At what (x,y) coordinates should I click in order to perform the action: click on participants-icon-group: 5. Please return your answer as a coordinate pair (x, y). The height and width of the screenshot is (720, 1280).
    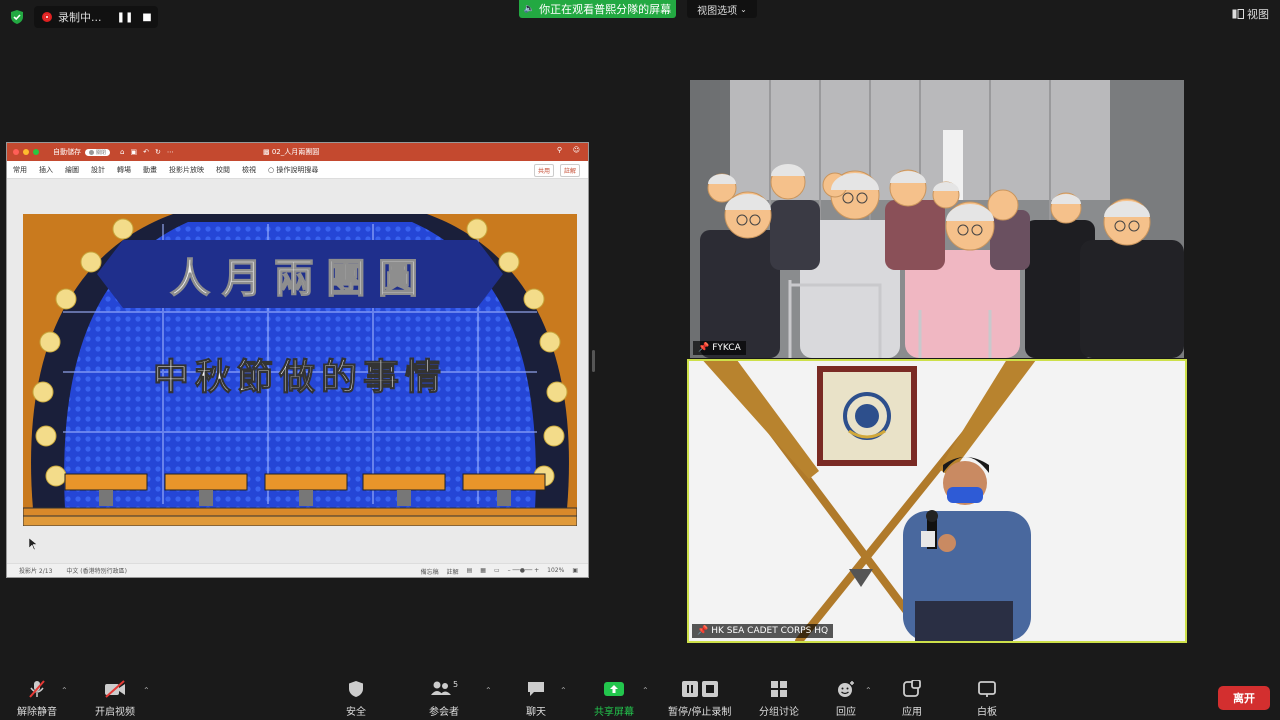
    Looking at the image, I should click on (444, 691).